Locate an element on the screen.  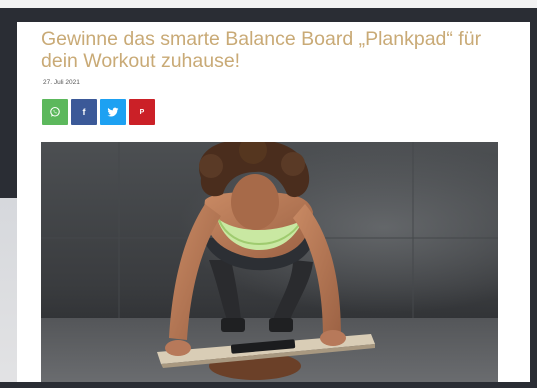
pinterest-icon: P is located at coordinates (142, 112).